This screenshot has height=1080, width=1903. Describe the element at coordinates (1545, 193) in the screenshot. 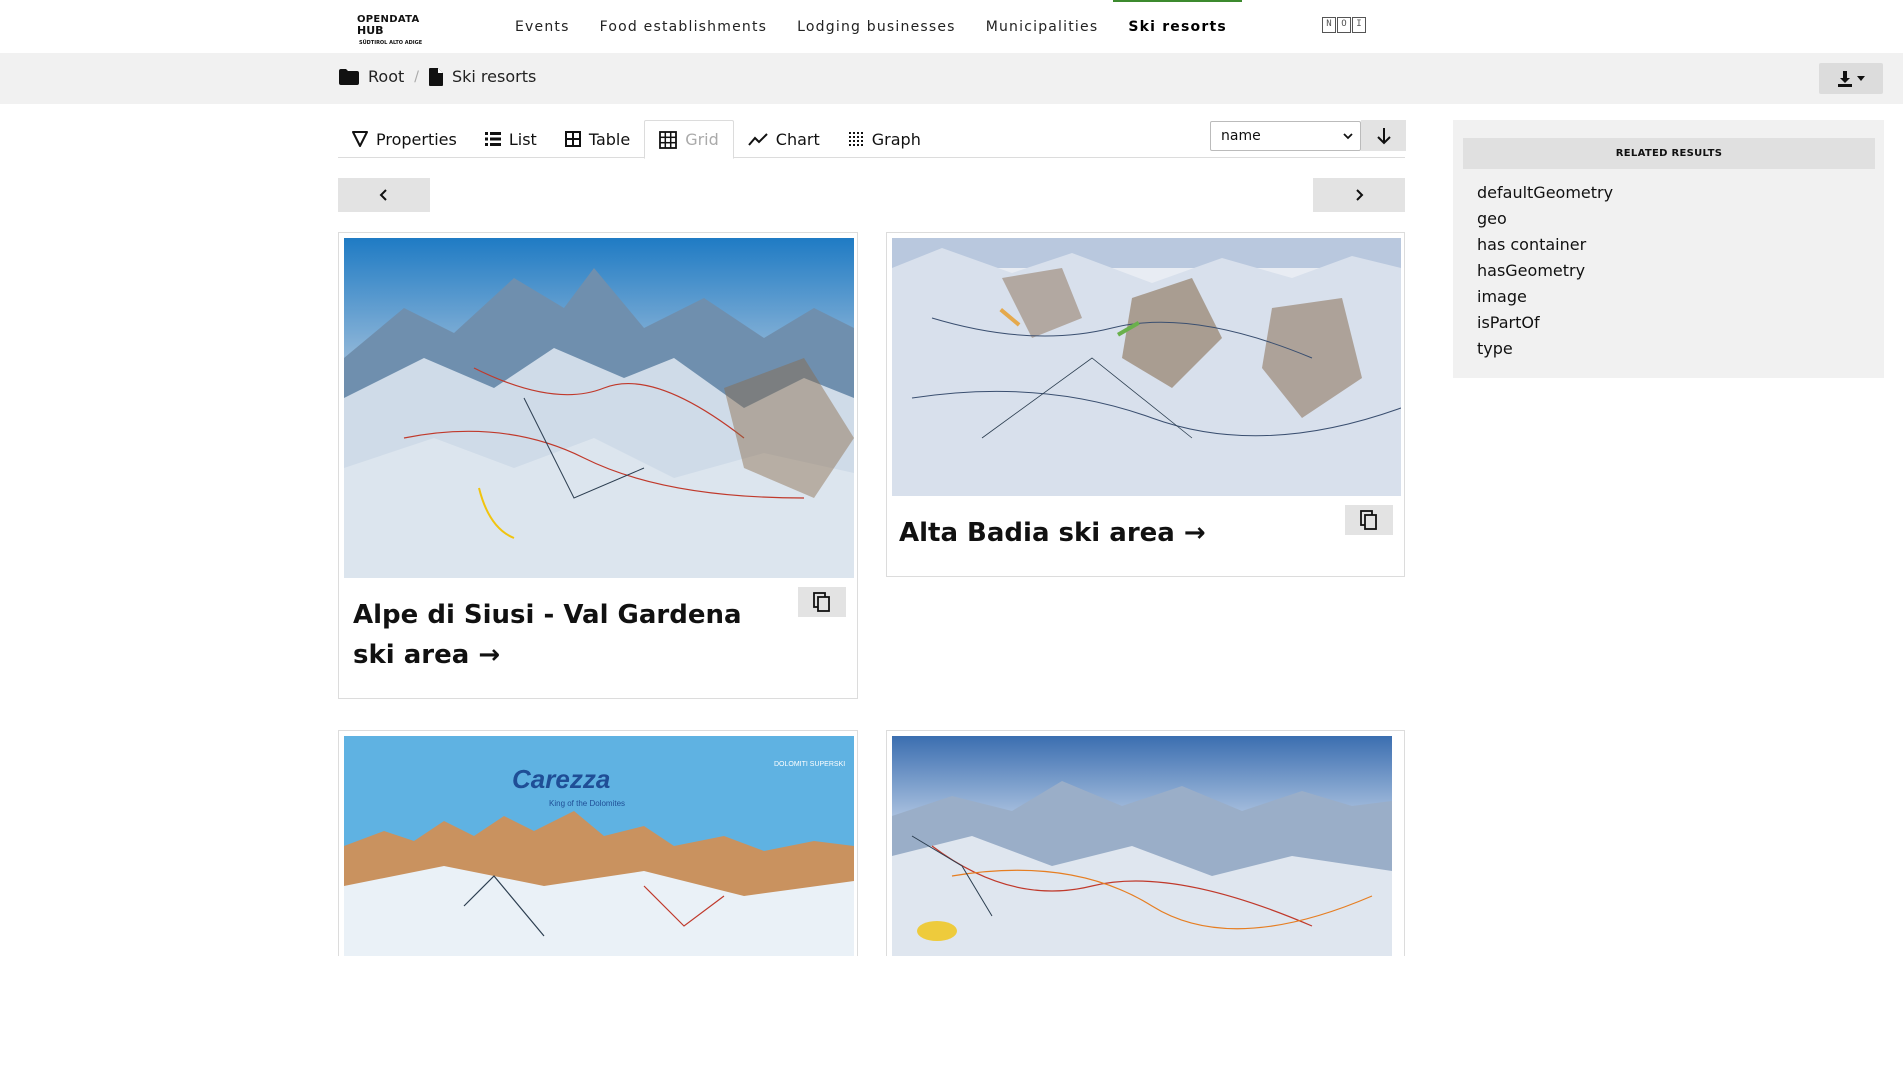

I see `related-item-defaultgeometry: defaultGeometry` at that location.